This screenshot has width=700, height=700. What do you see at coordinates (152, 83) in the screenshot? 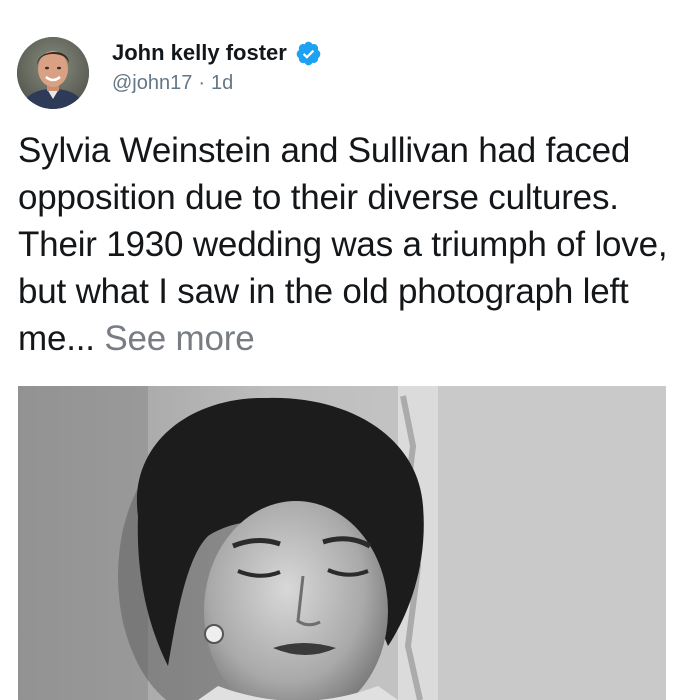
I see `author-handle: @john17` at bounding box center [152, 83].